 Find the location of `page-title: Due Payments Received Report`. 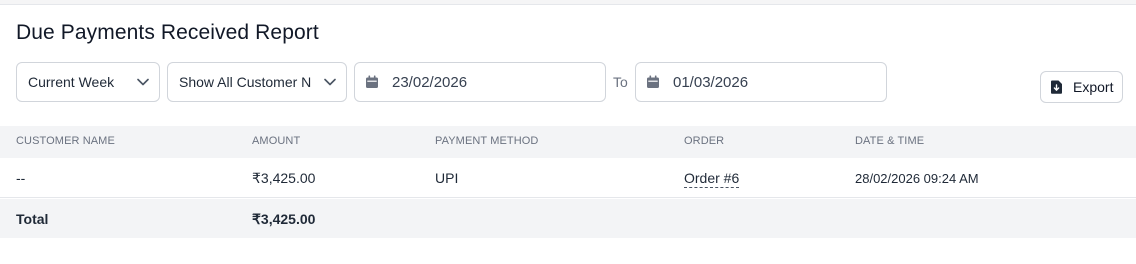

page-title: Due Payments Received Report is located at coordinates (167, 32).